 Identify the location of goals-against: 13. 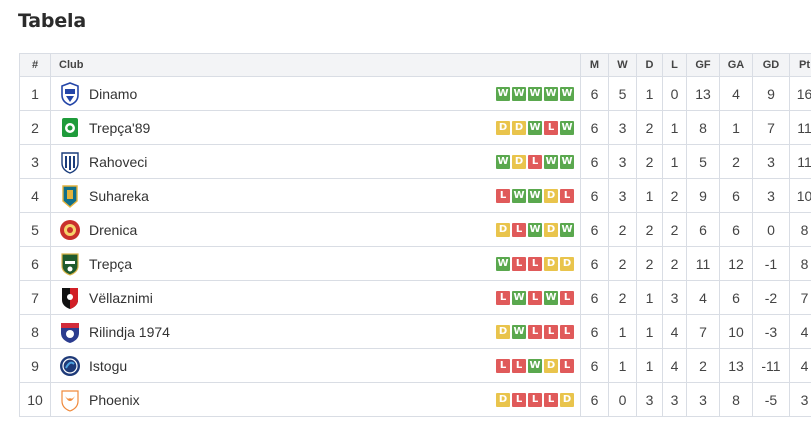
(736, 365).